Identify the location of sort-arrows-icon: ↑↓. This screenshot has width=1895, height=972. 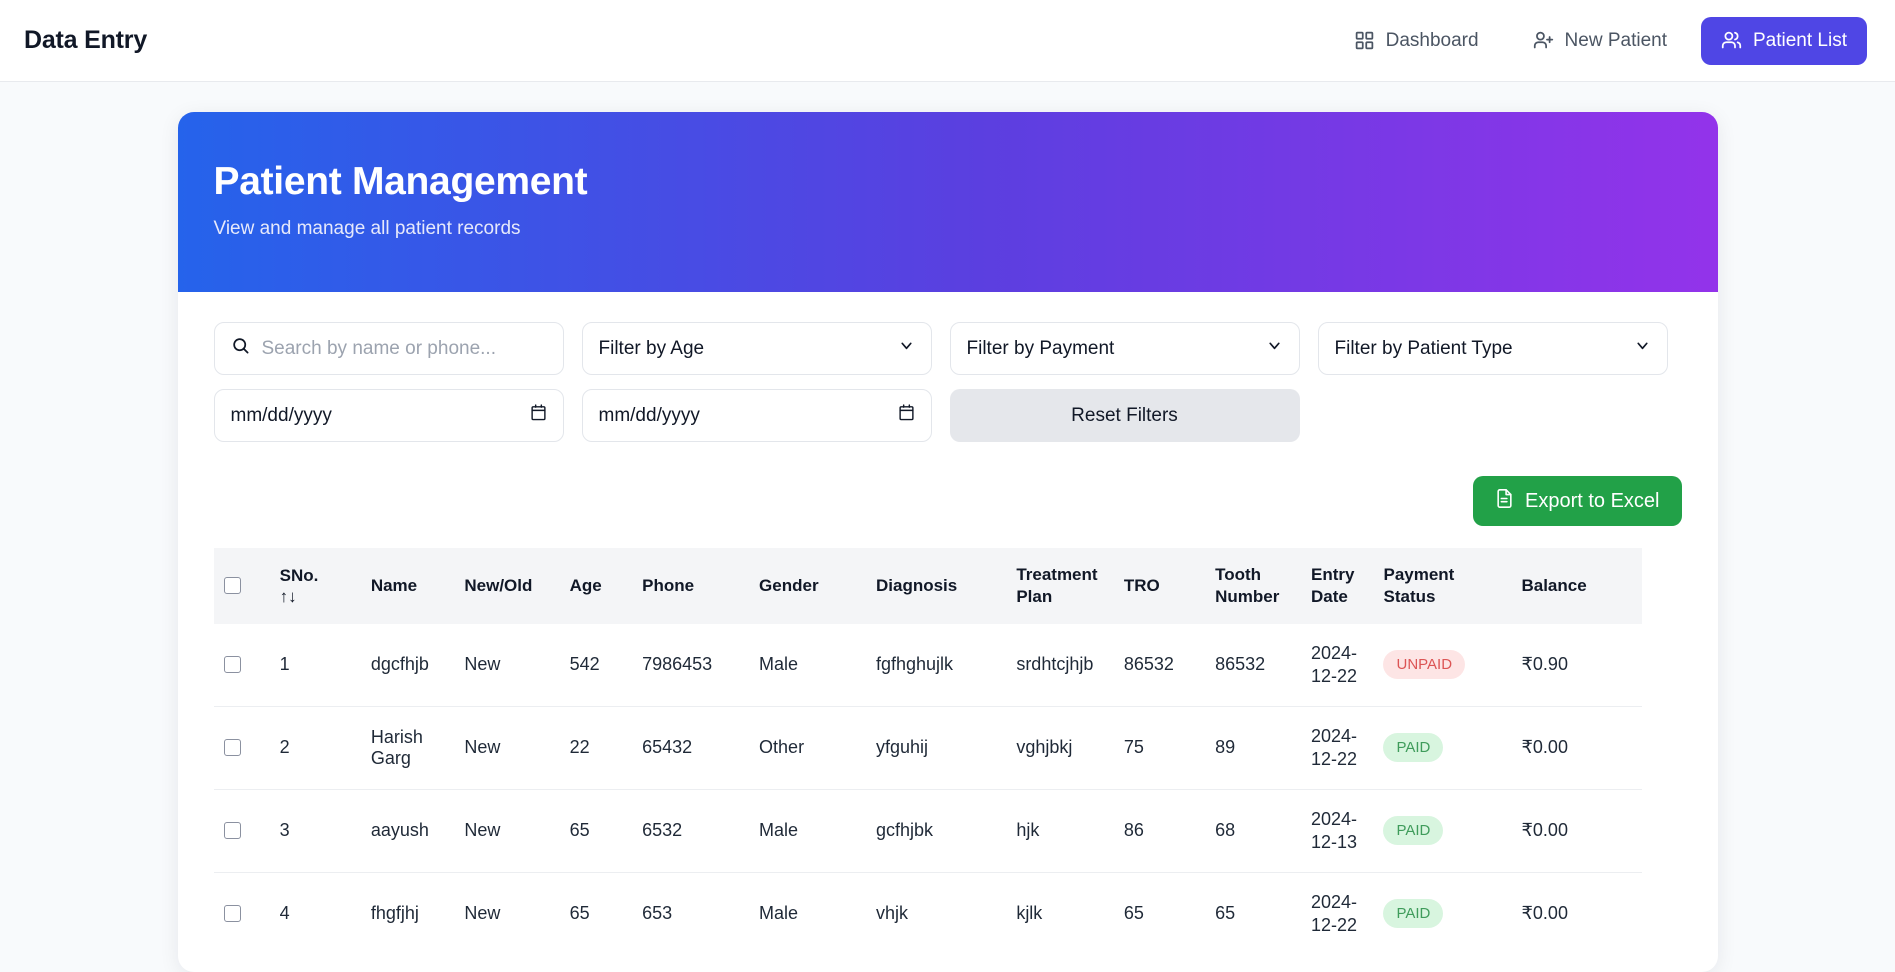
(288, 596).